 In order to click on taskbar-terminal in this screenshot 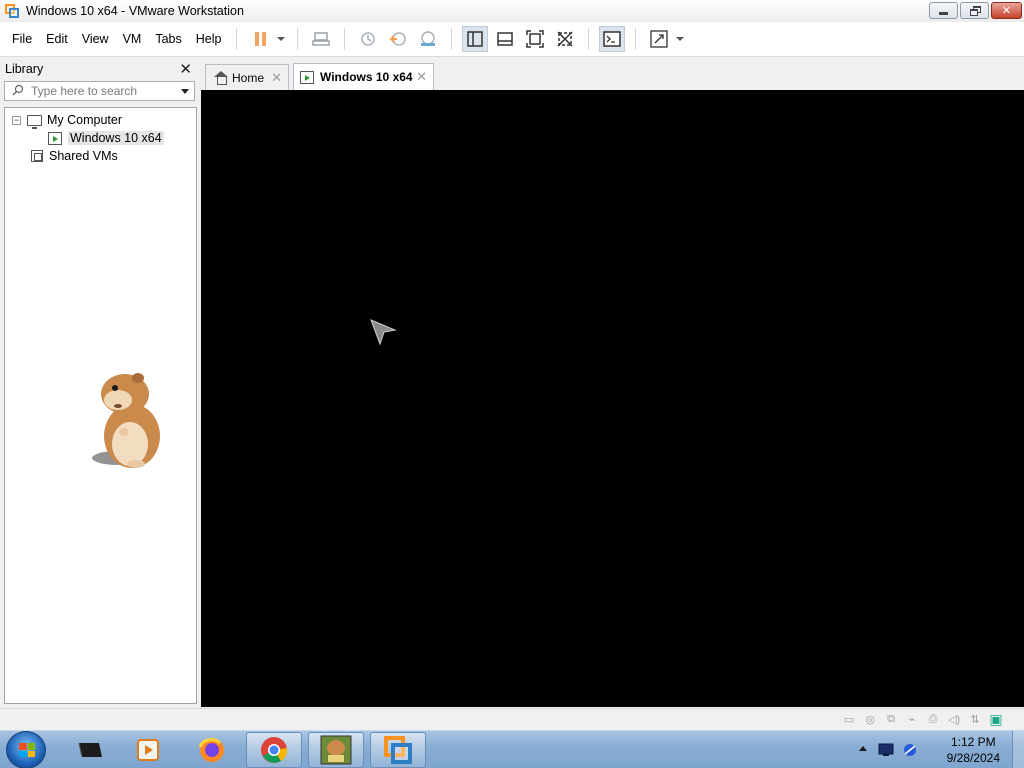, I will do `click(90, 750)`.